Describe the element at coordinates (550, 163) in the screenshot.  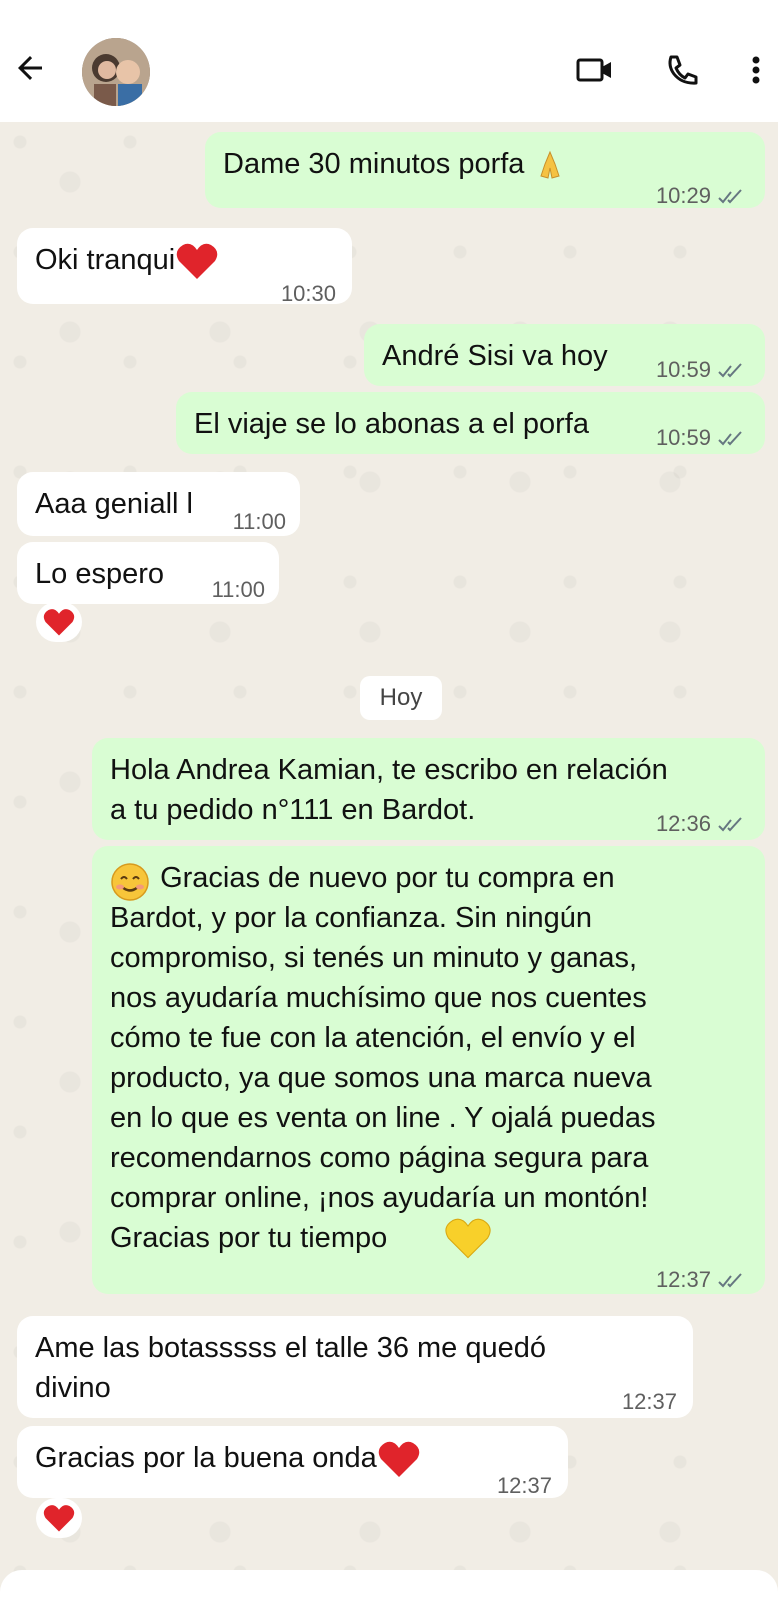
I see `folded-hands-emoji` at that location.